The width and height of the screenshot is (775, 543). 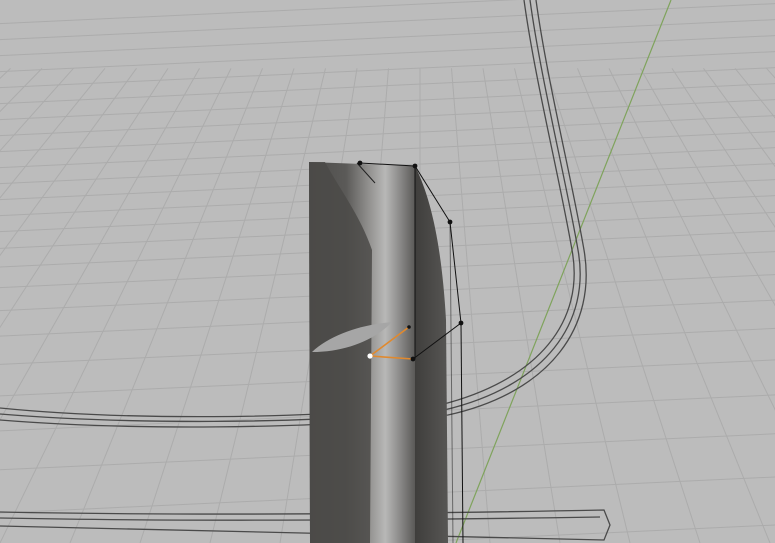 I want to click on mesh-side-face, so click(x=431, y=354).